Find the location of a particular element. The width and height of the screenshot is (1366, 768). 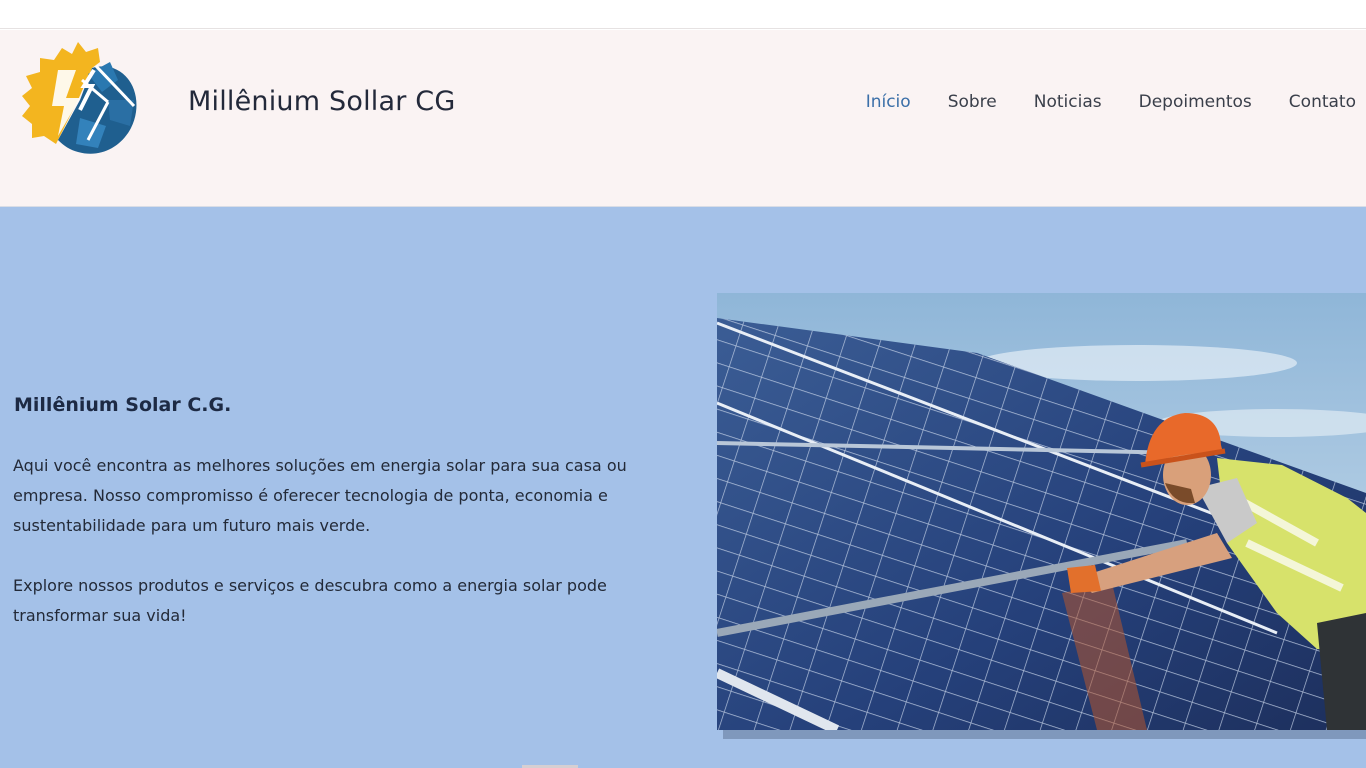

nav-item-sobre: Sobre is located at coordinates (972, 105).